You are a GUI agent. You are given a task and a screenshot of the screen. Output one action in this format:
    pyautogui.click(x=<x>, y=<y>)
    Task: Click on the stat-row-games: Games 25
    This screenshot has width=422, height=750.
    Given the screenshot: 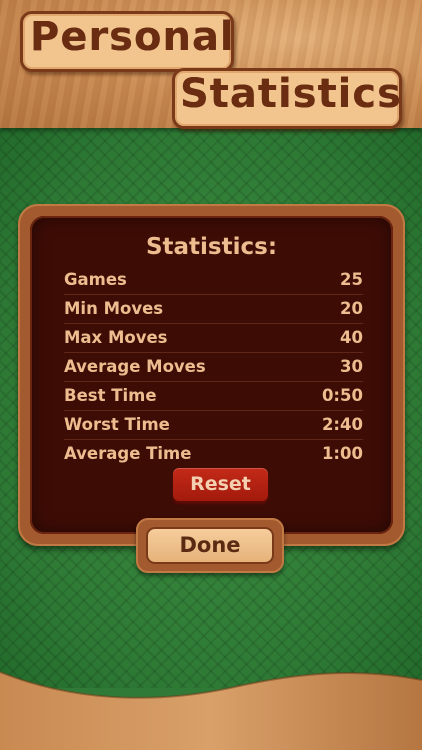 What is the action you would take?
    pyautogui.click(x=213, y=280)
    